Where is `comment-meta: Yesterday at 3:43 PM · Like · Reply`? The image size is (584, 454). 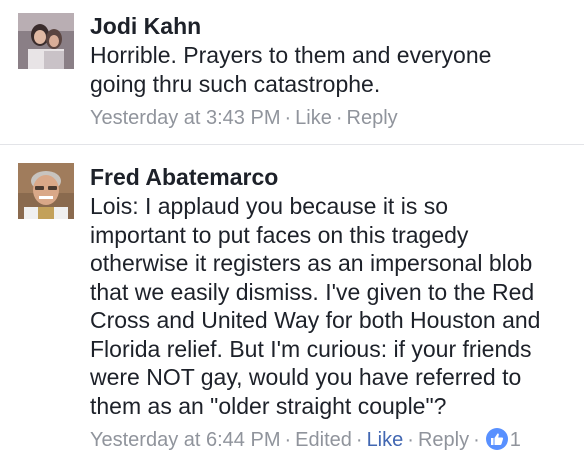
comment-meta: Yesterday at 3:43 PM · Like · Reply is located at coordinates (332, 118).